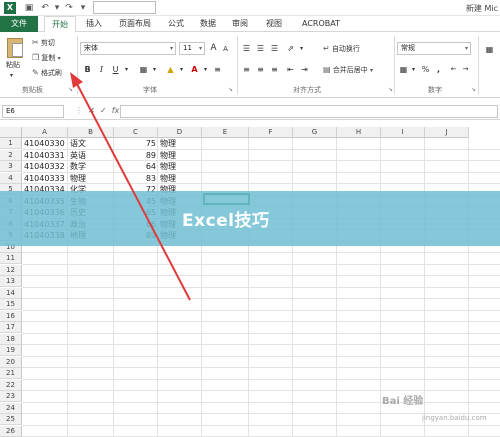  I want to click on tab-review: 审阅, so click(240, 24).